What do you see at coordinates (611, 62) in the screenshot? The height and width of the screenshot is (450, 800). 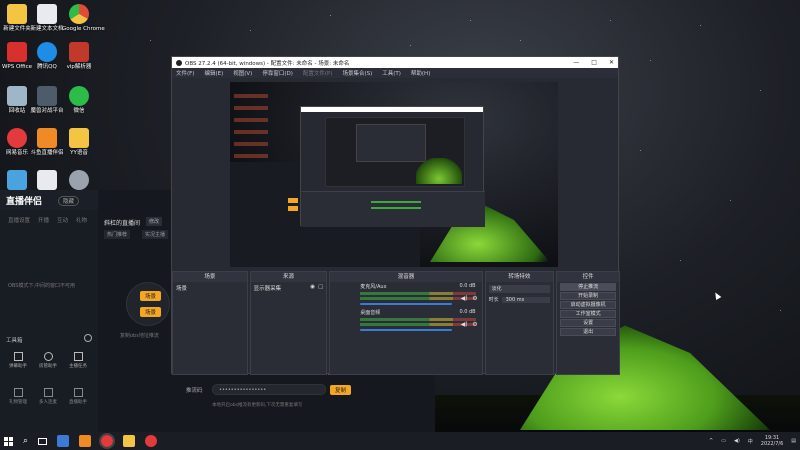 I see `close-button: ✕` at bounding box center [611, 62].